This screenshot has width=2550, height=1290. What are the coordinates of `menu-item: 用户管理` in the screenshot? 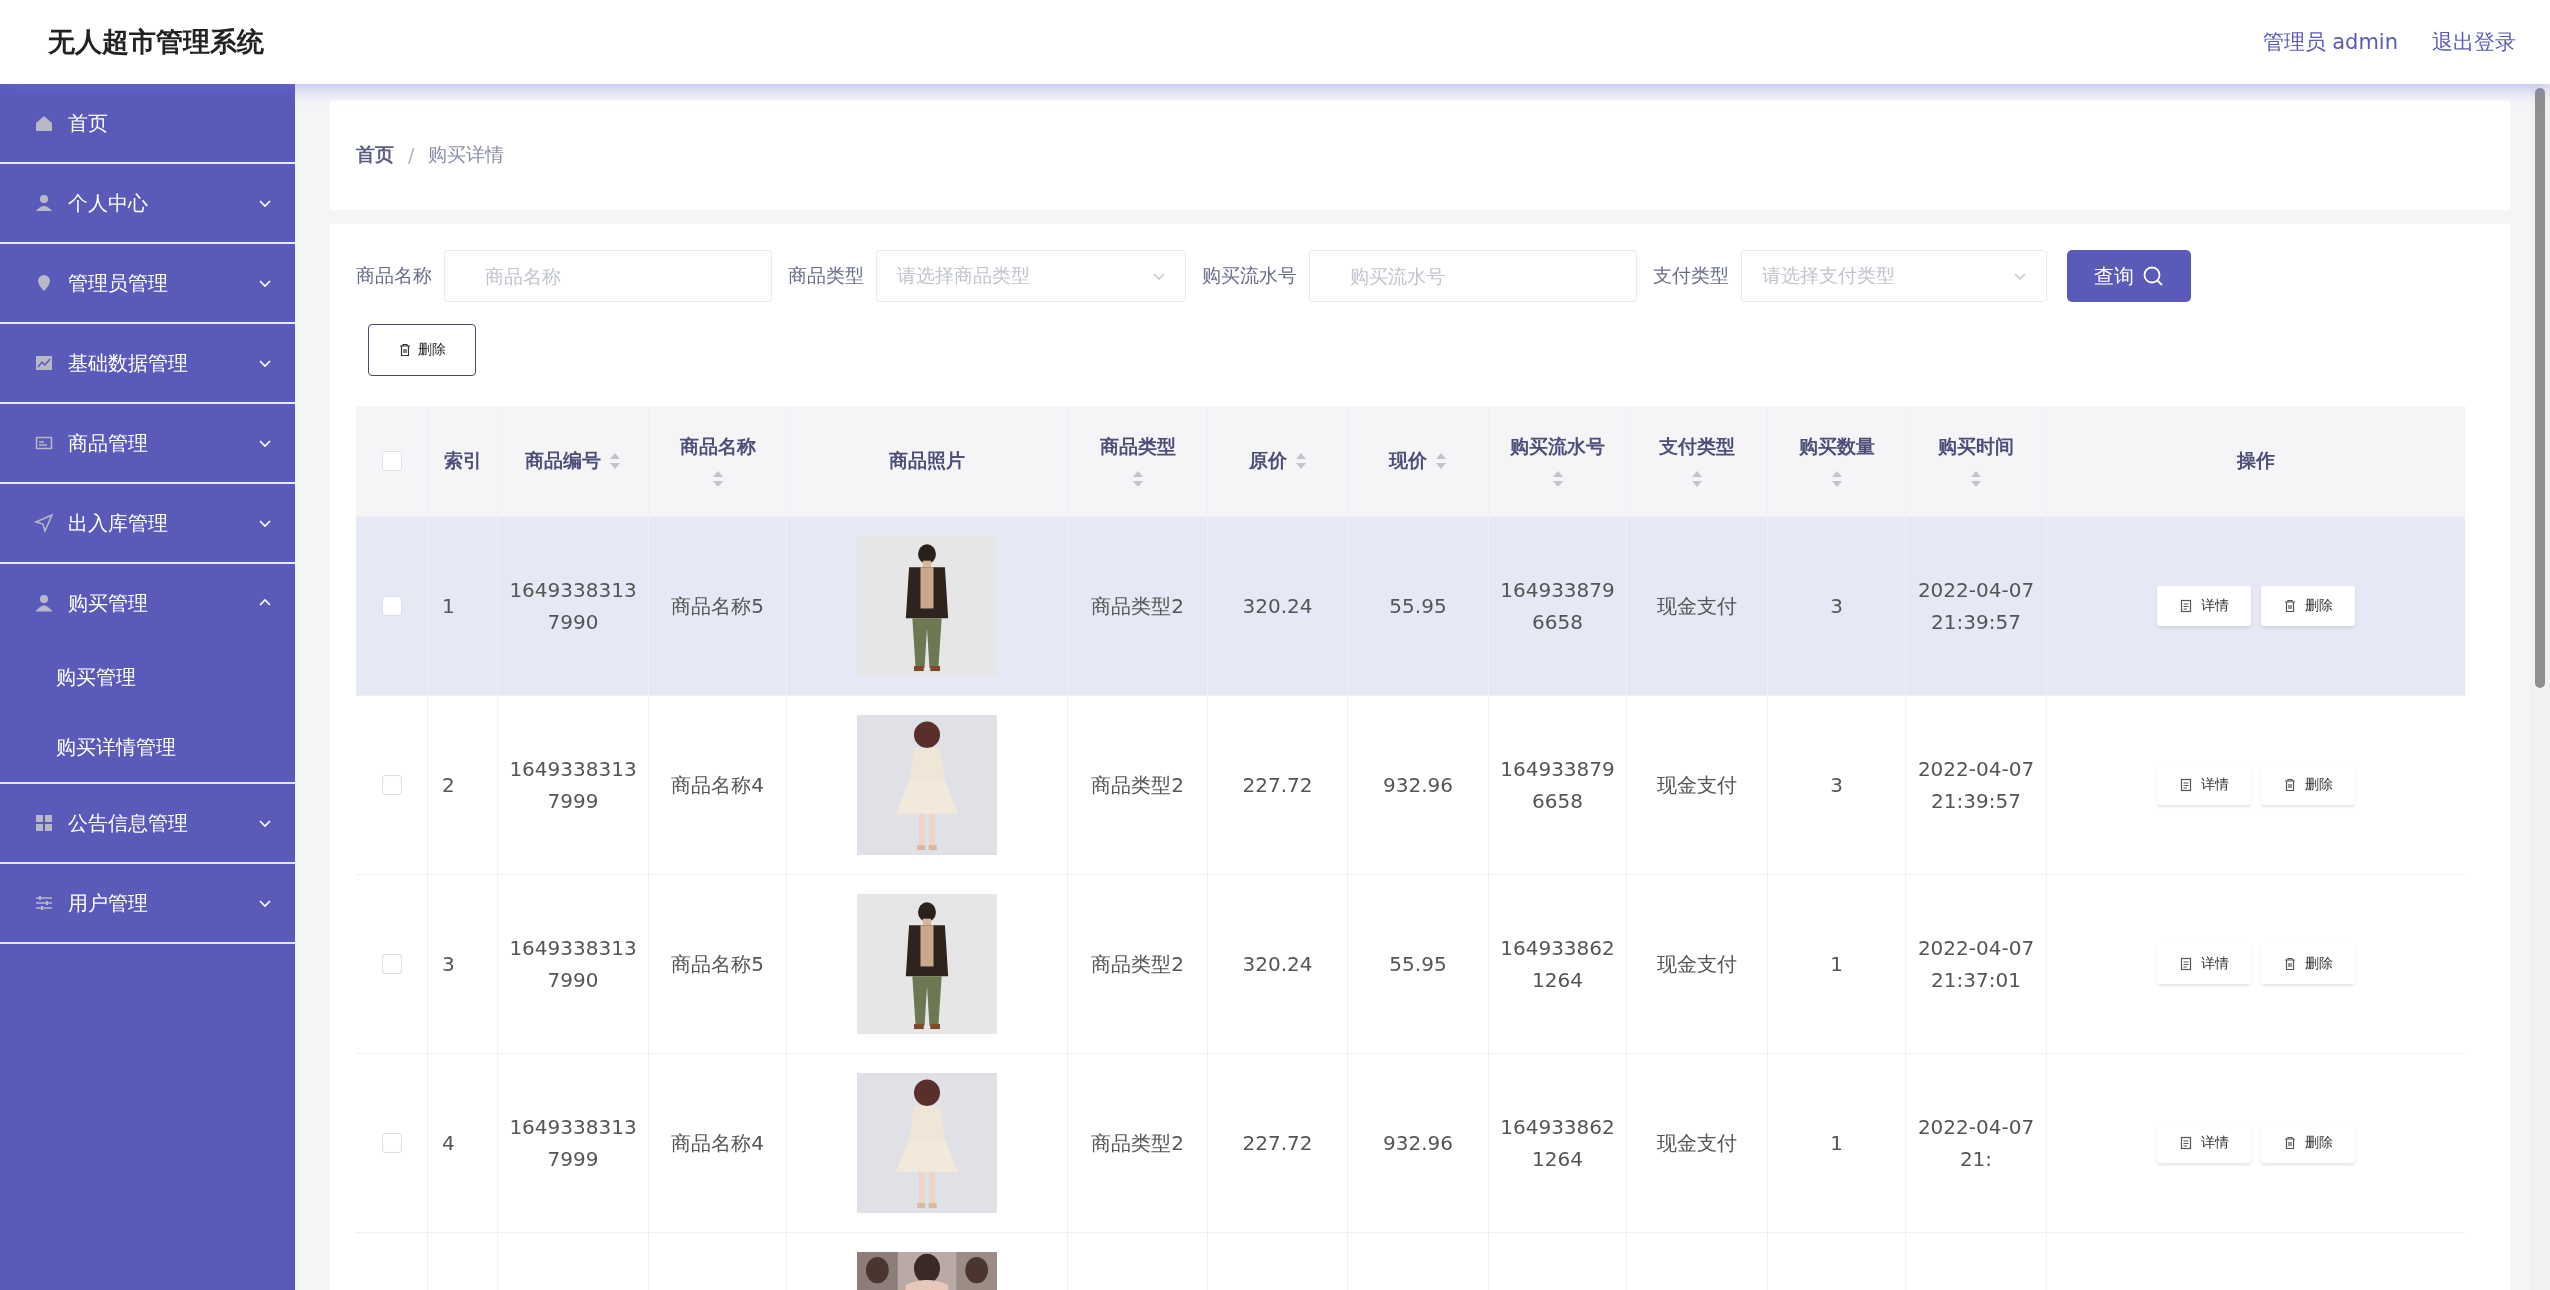 It's located at (147, 903).